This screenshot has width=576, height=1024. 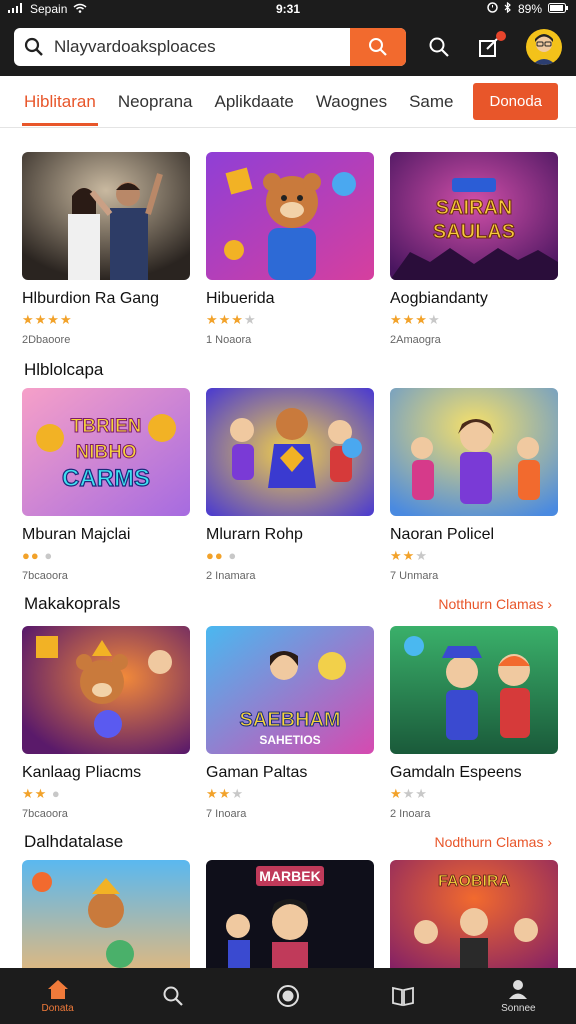 What do you see at coordinates (57, 989) in the screenshot?
I see `home-icon` at bounding box center [57, 989].